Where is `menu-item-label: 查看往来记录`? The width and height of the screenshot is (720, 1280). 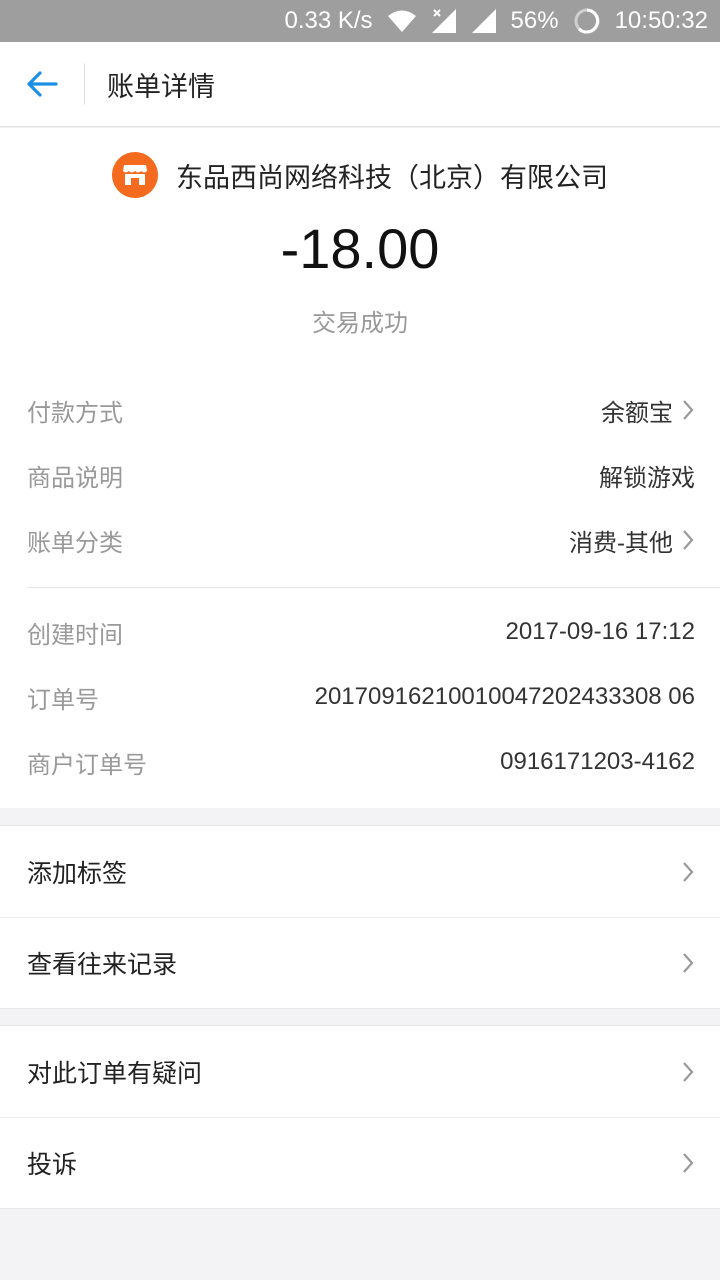
menu-item-label: 查看往来记录 is located at coordinates (102, 964).